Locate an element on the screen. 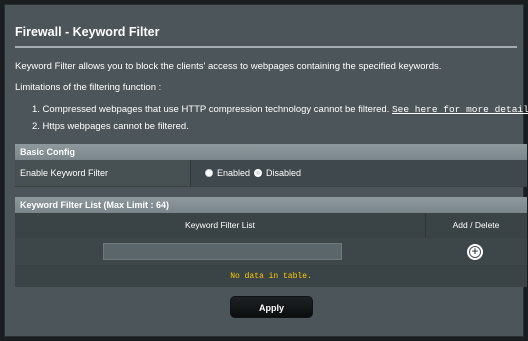 The height and width of the screenshot is (341, 528). keyword-input is located at coordinates (222, 251).